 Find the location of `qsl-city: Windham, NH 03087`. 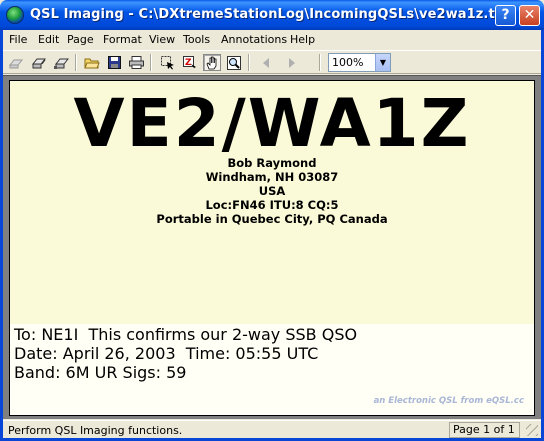

qsl-city: Windham, NH 03087 is located at coordinates (272, 177).